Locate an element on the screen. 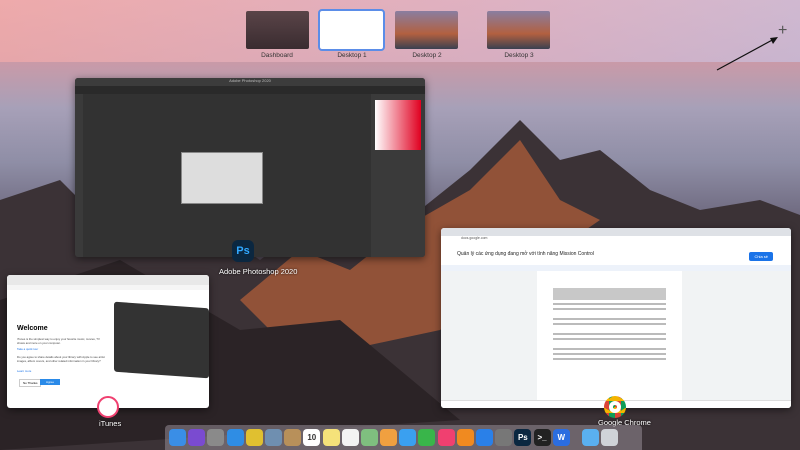  chrome-icon is located at coordinates (615, 407).